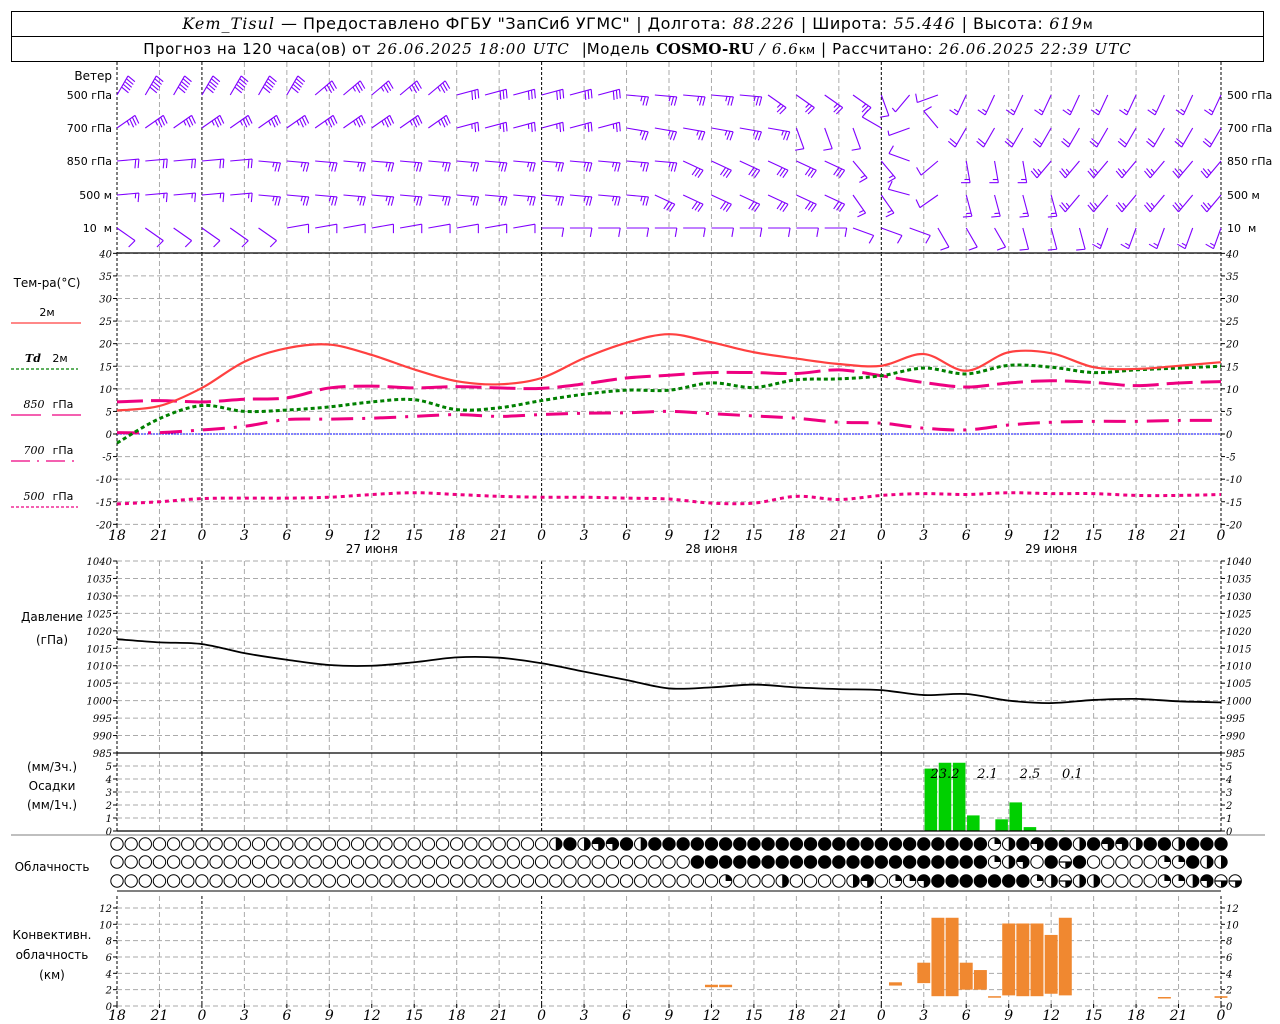  What do you see at coordinates (1040, 877) in the screenshot?
I see `cloud-quarter-fill` at bounding box center [1040, 877].